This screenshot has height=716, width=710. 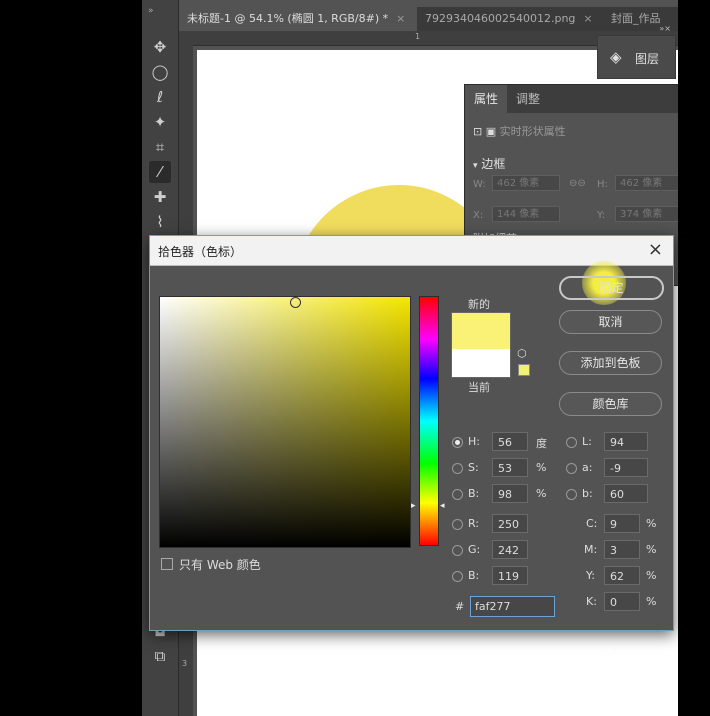 What do you see at coordinates (577, 183) in the screenshot?
I see `link-icon: ⊖⊖` at bounding box center [577, 183].